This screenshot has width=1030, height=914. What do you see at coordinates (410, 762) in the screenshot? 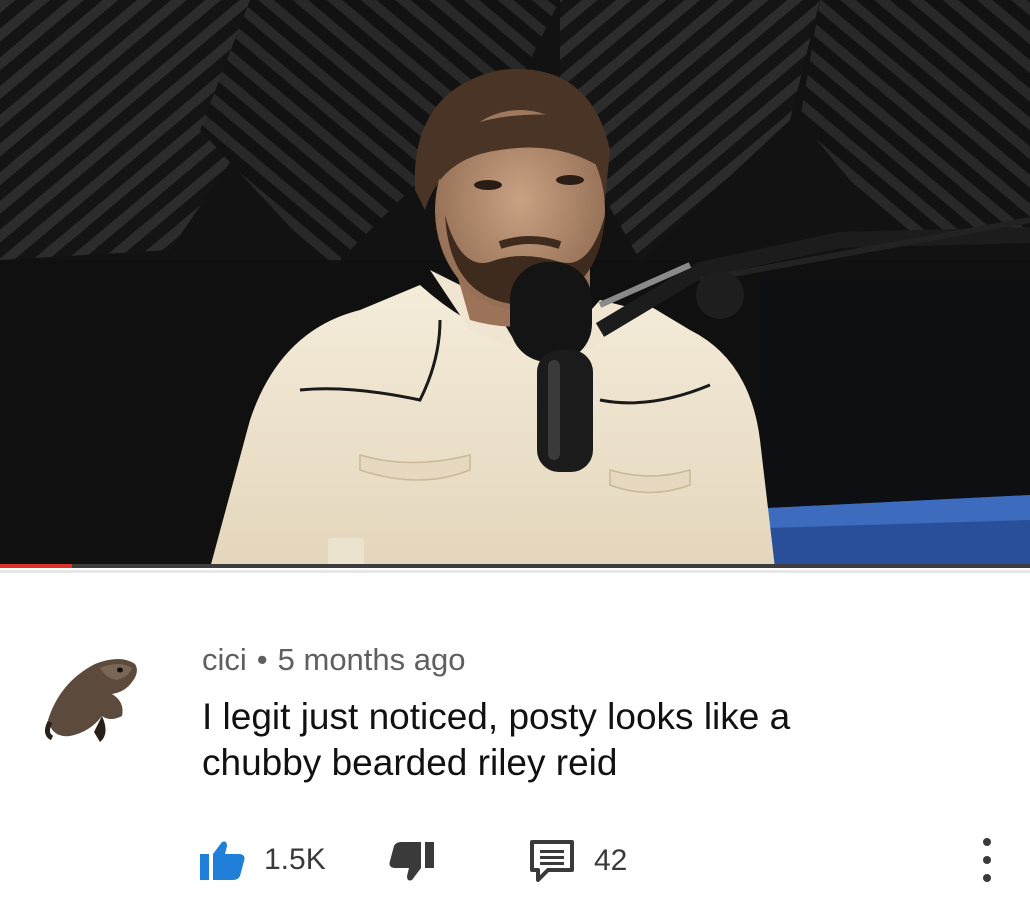
I see `comment-text-line: chubby bearded riley reid` at bounding box center [410, 762].